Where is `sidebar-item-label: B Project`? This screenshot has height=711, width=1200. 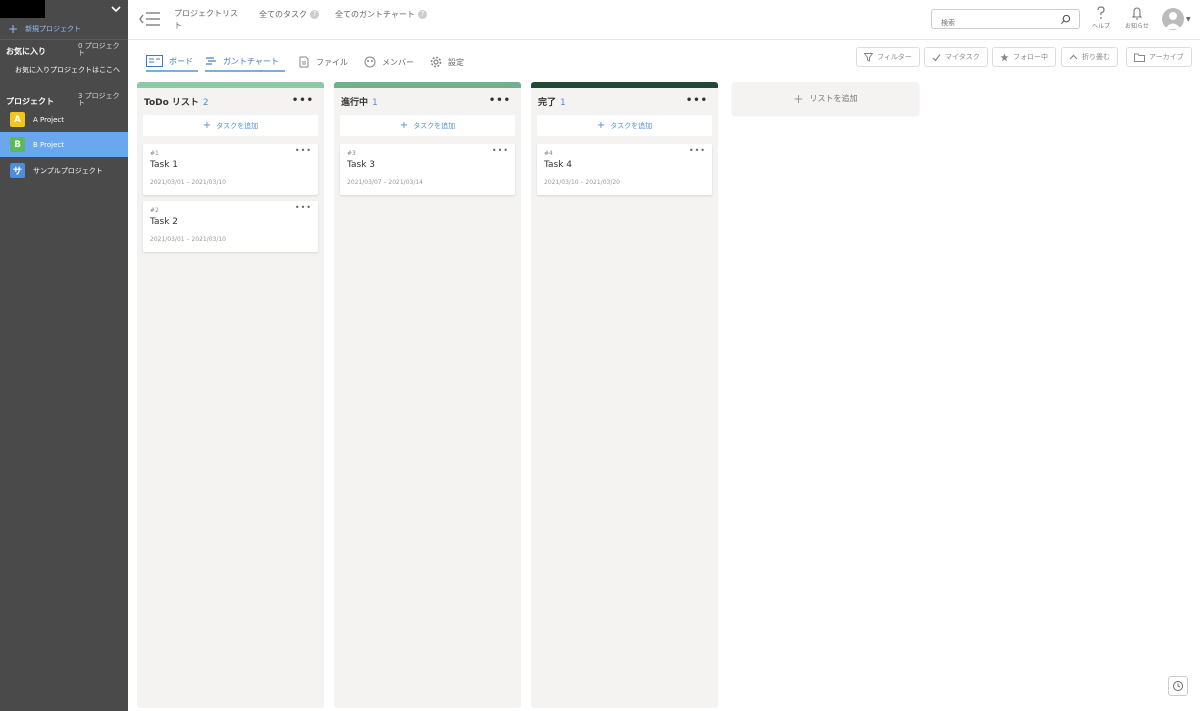
sidebar-item-label: B Project is located at coordinates (48, 144).